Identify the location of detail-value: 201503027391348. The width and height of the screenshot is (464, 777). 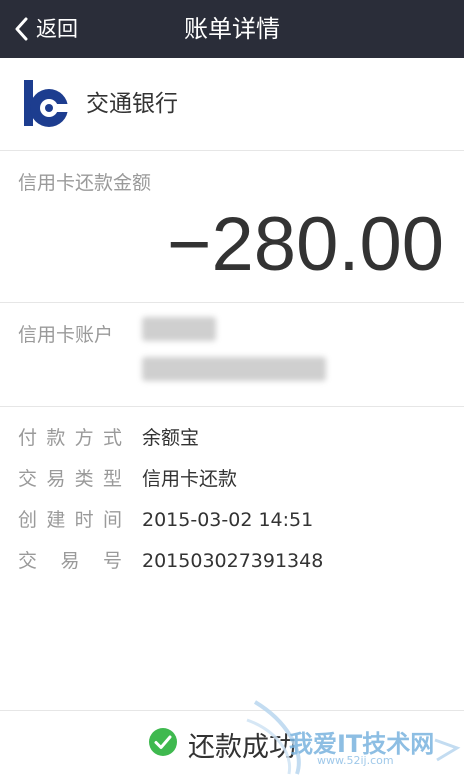
(233, 561).